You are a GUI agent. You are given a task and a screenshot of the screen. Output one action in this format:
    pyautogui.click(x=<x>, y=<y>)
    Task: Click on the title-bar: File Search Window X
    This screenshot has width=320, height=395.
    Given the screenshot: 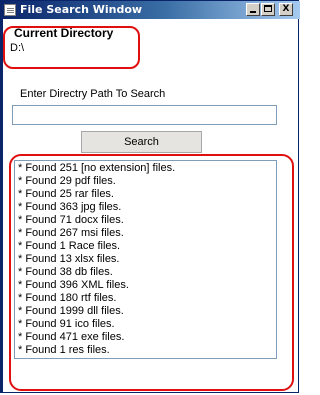 What is the action you would take?
    pyautogui.click(x=150, y=10)
    